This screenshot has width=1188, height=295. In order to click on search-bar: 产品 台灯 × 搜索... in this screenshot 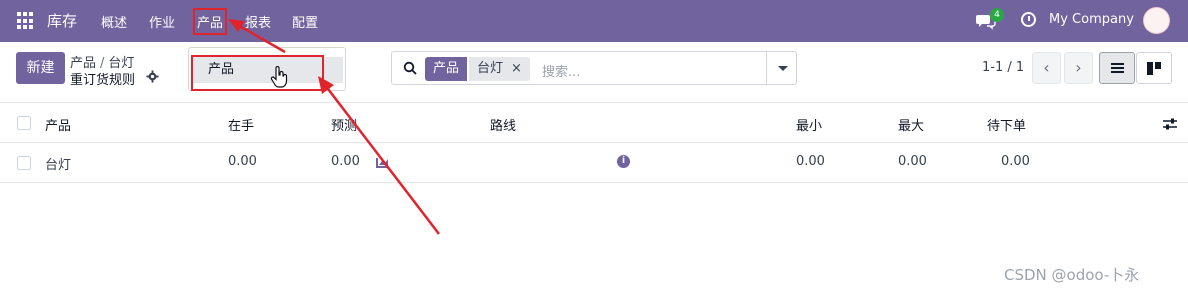, I will do `click(594, 68)`.